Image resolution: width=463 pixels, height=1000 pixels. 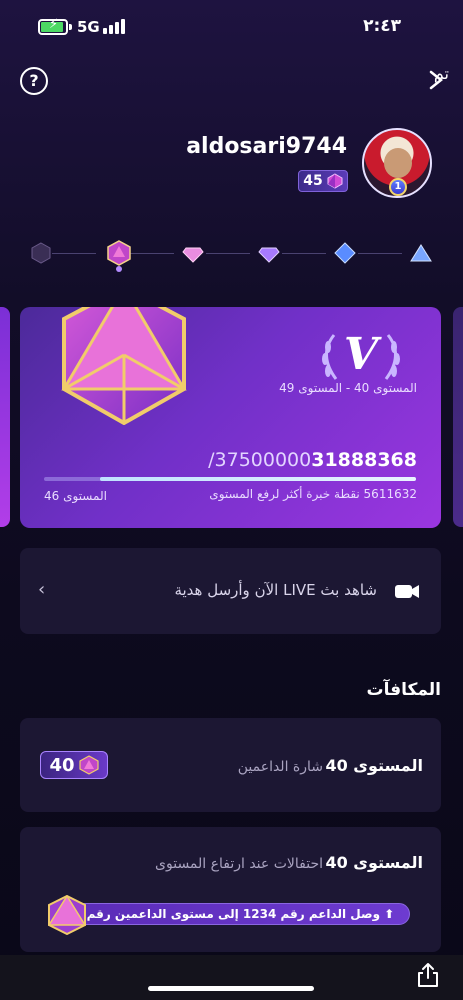 I want to click on username: aldosari9744, so click(x=266, y=146).